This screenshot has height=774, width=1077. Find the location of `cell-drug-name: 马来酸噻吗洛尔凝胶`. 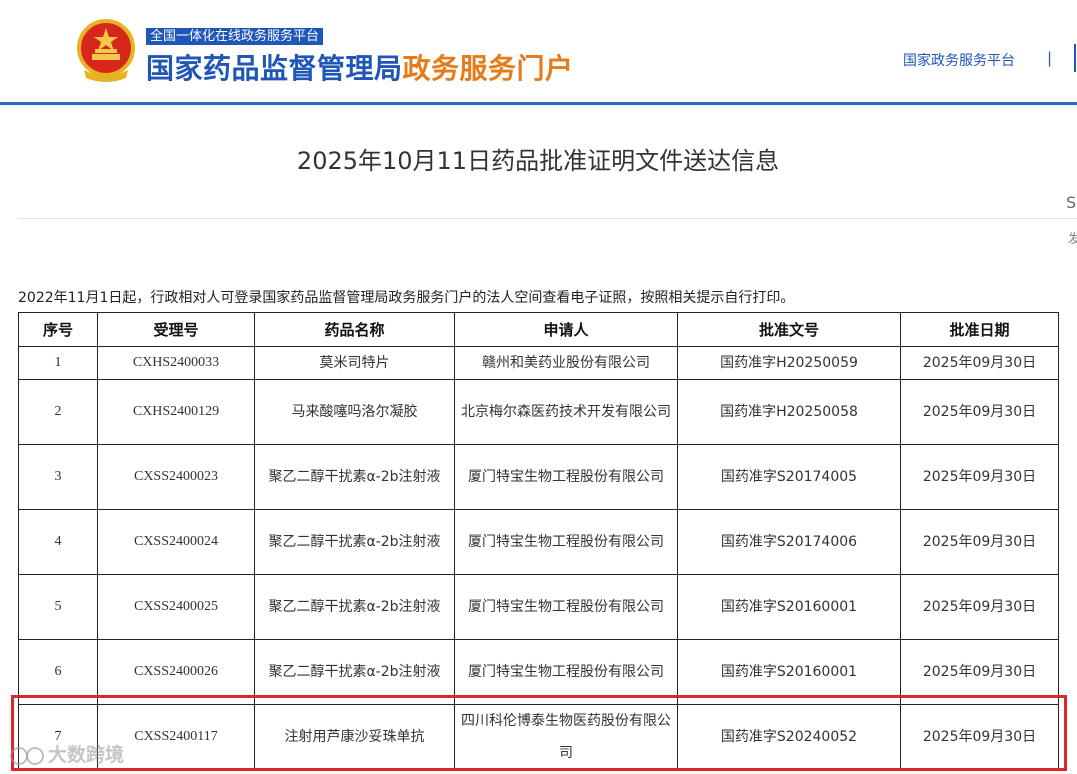

cell-drug-name: 马来酸噻吗洛尔凝胶 is located at coordinates (354, 412).